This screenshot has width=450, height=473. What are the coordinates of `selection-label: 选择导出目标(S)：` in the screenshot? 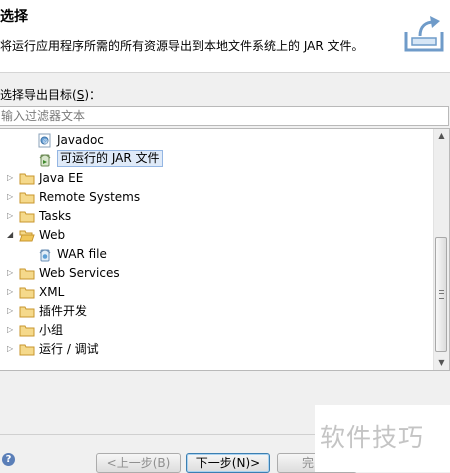 It's located at (50, 95).